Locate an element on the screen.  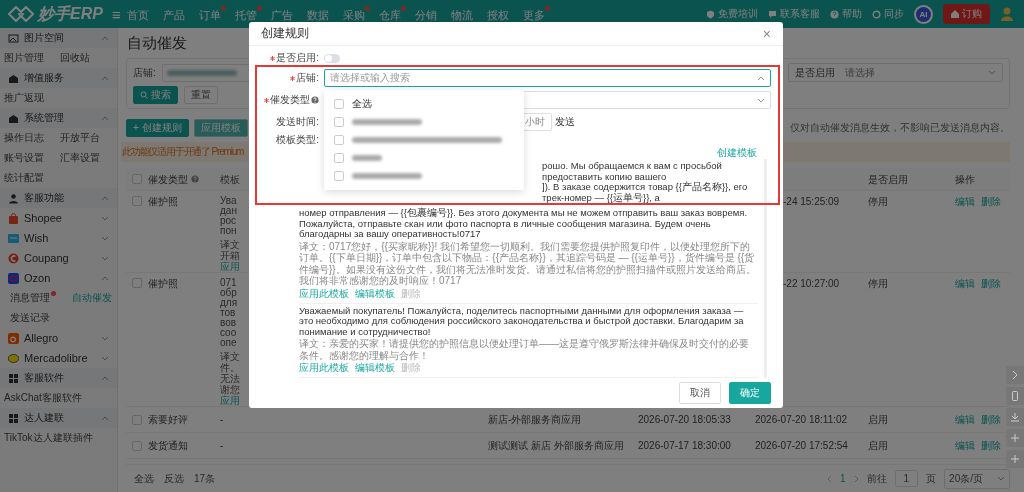
sidebar-item: 回收站 is located at coordinates (75, 58).